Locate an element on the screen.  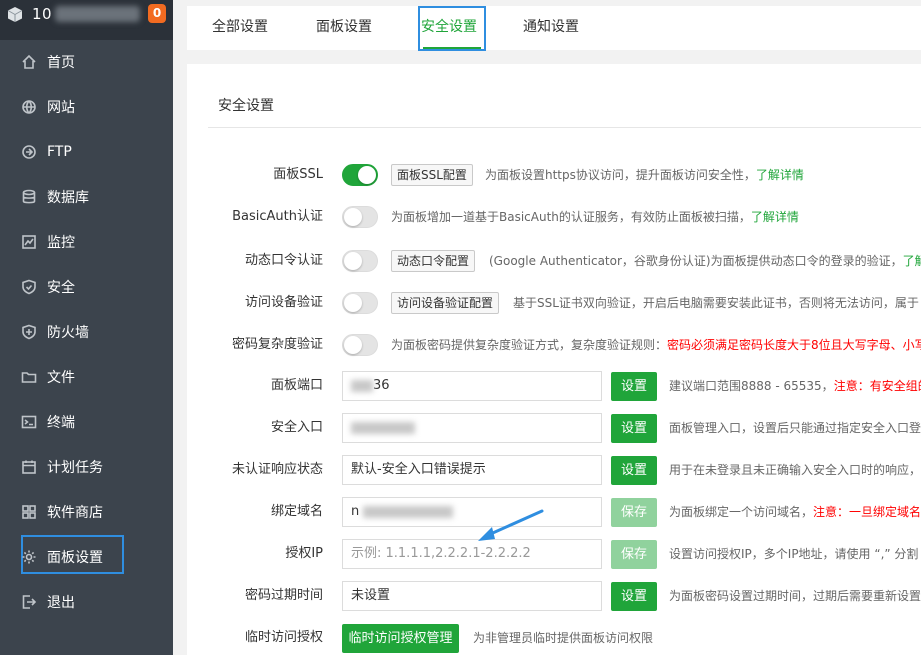
row-label: 安全入口 is located at coordinates (296, 427).